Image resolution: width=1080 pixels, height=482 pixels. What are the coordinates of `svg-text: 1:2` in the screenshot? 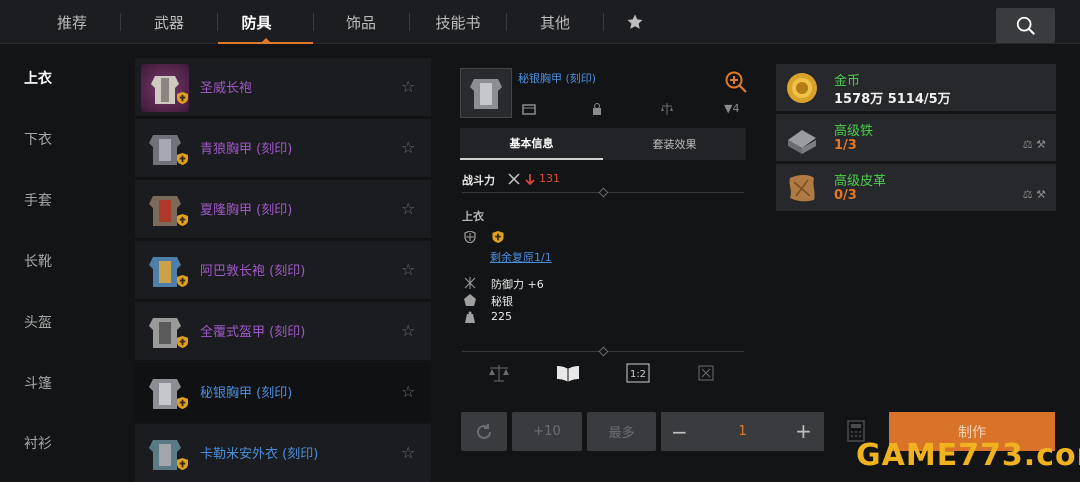 It's located at (638, 374).